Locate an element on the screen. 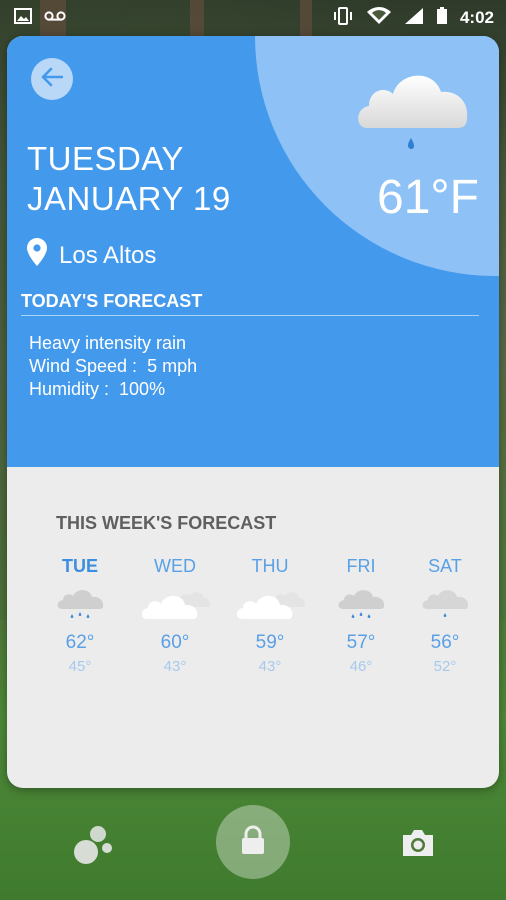 The image size is (506, 900). day-high-temp: 59° is located at coordinates (270, 642).